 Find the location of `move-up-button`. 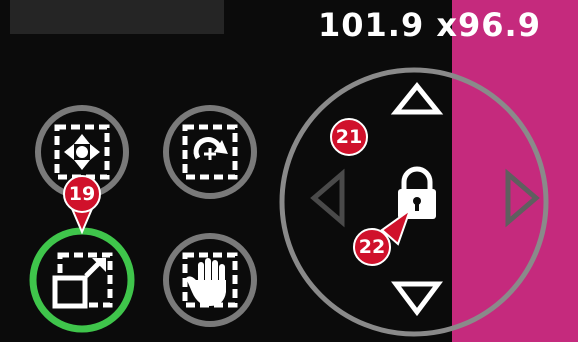

move-up-button is located at coordinates (417, 98).